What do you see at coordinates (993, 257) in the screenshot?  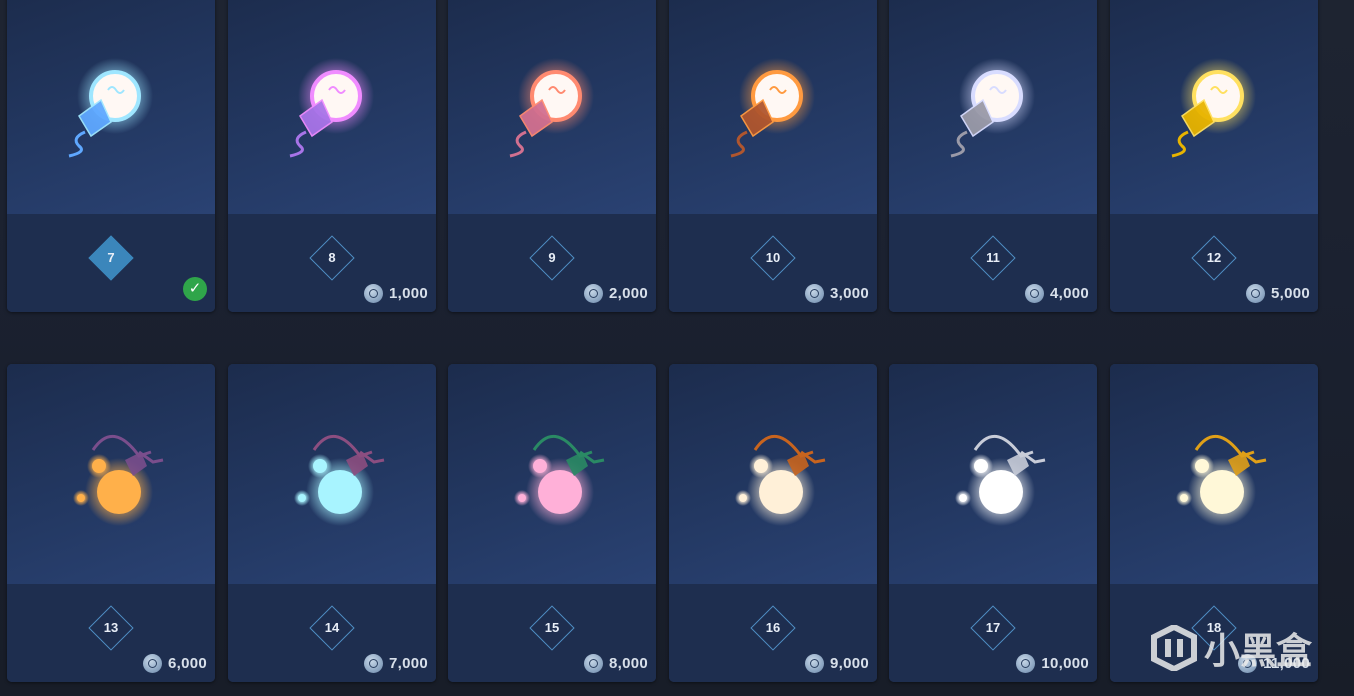 I see `level-label: 11` at bounding box center [993, 257].